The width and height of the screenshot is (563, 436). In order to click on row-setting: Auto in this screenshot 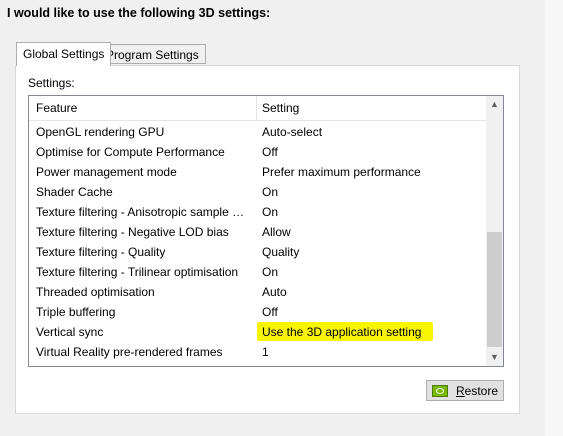, I will do `click(274, 292)`.